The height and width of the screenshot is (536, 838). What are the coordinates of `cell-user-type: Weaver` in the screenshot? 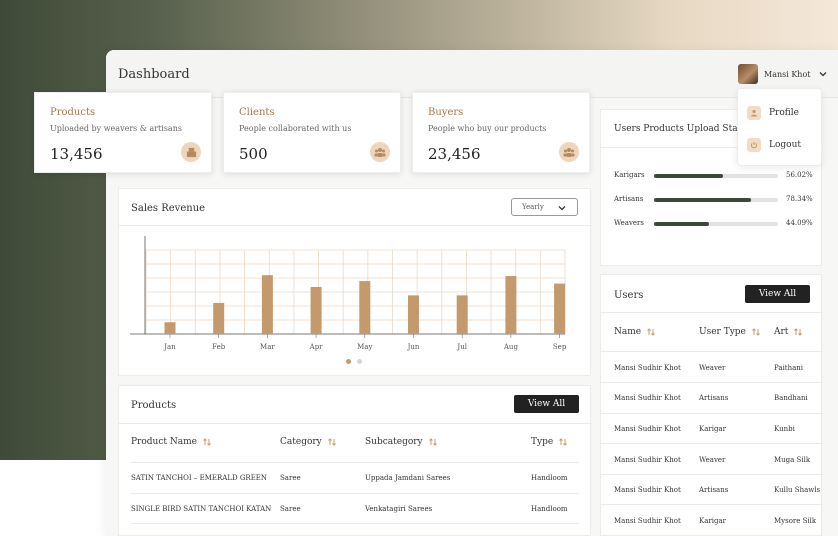 It's located at (712, 460).